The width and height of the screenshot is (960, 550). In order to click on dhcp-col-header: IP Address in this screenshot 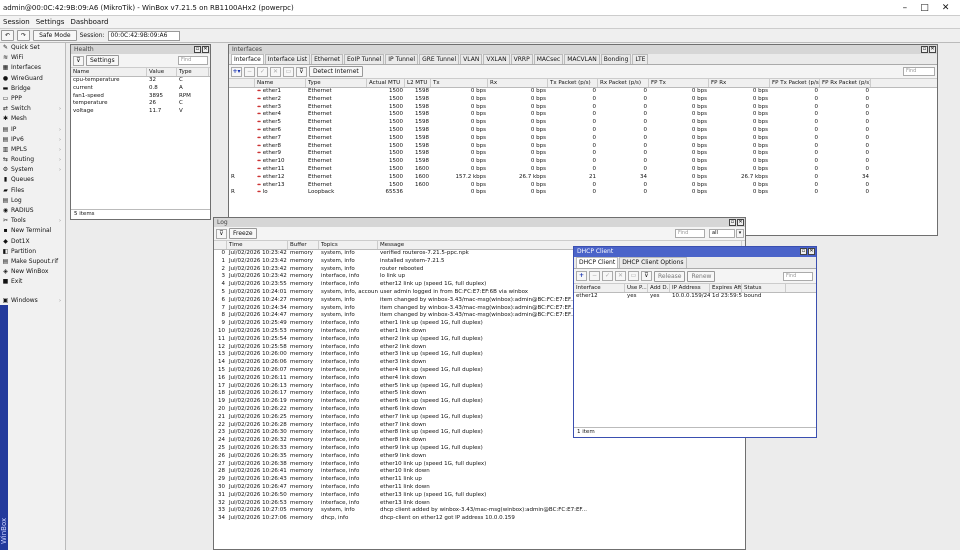, I will do `click(690, 288)`.